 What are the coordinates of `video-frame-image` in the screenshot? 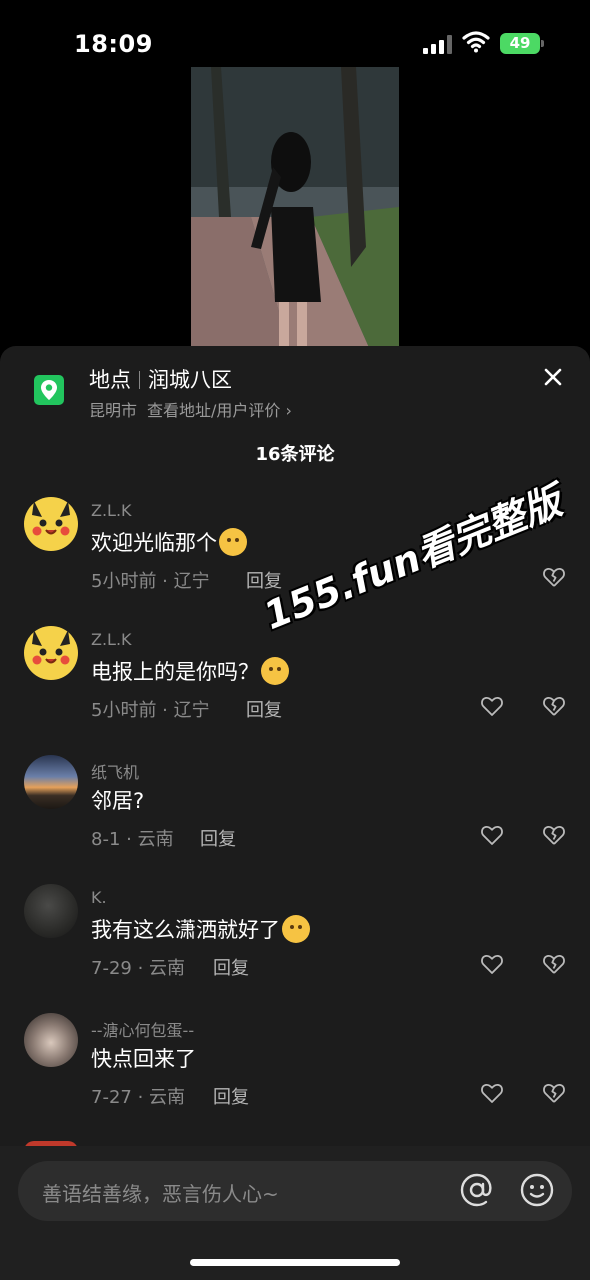 It's located at (295, 209).